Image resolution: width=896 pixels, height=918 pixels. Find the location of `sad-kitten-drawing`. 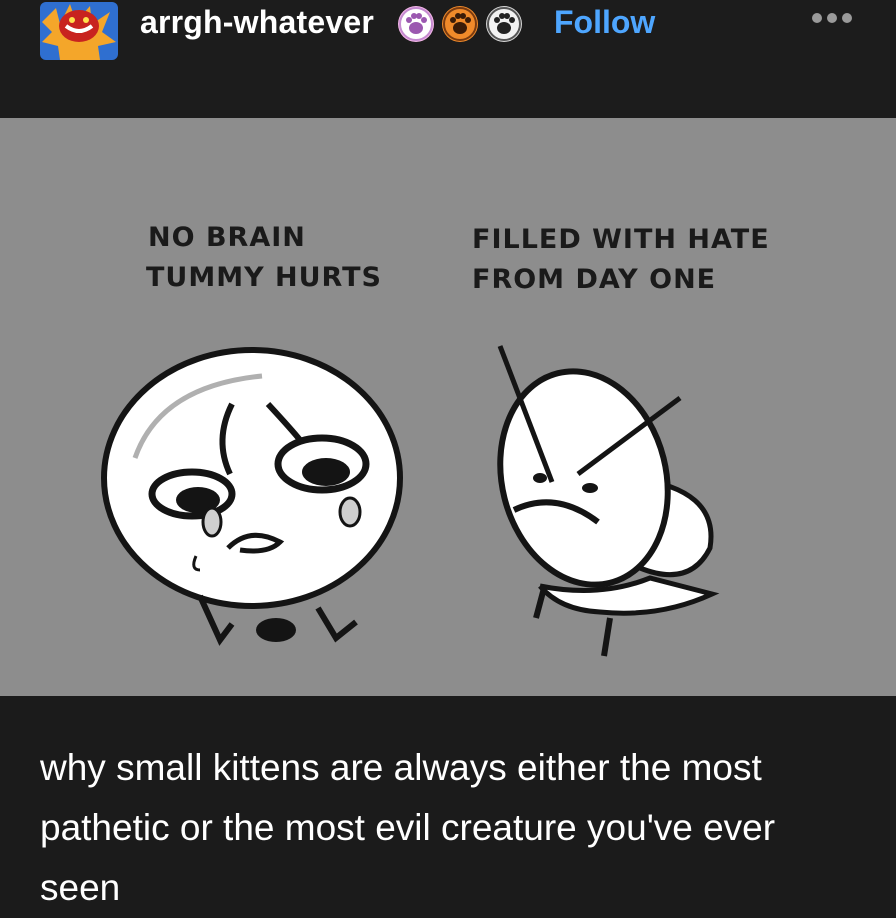

sad-kitten-drawing is located at coordinates (252, 496).